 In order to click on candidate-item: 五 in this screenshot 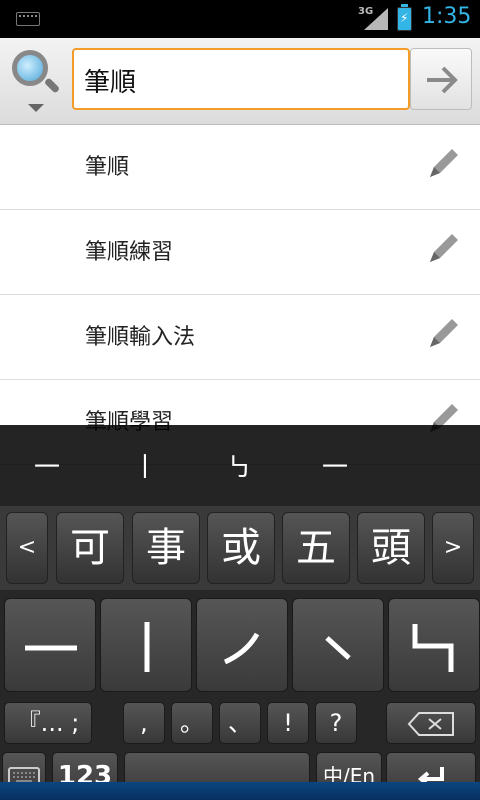, I will do `click(316, 548)`.